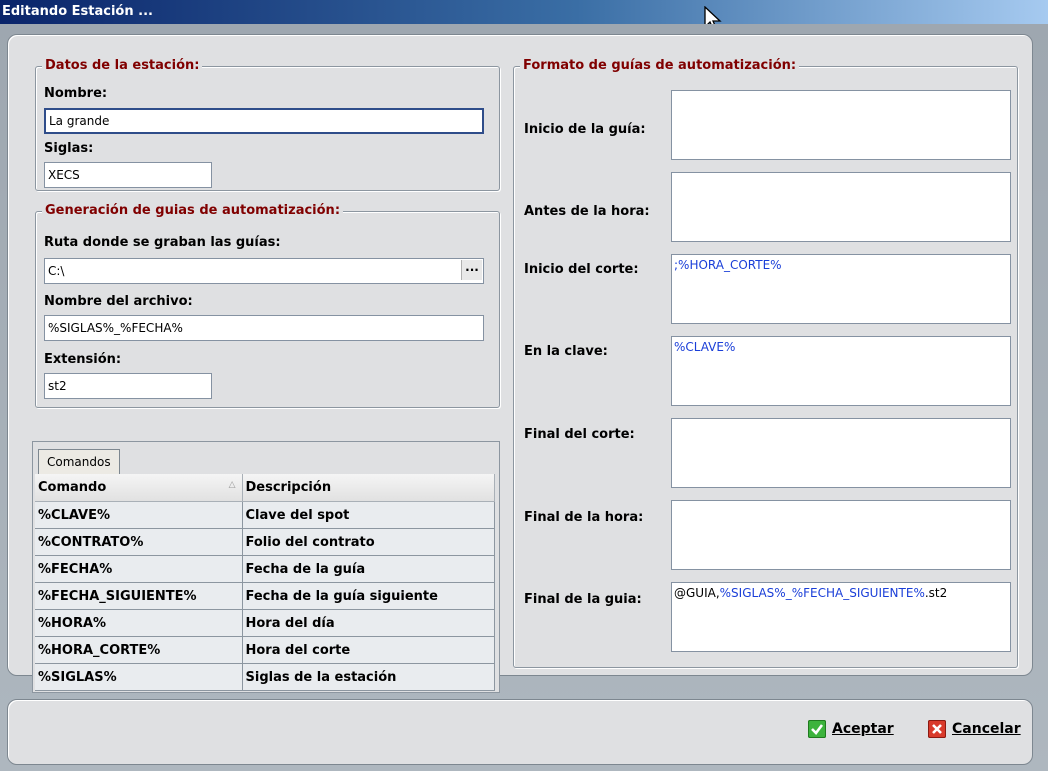 This screenshot has width=1057, height=771. I want to click on table-row: %HORA% Hora del día, so click(265, 623).